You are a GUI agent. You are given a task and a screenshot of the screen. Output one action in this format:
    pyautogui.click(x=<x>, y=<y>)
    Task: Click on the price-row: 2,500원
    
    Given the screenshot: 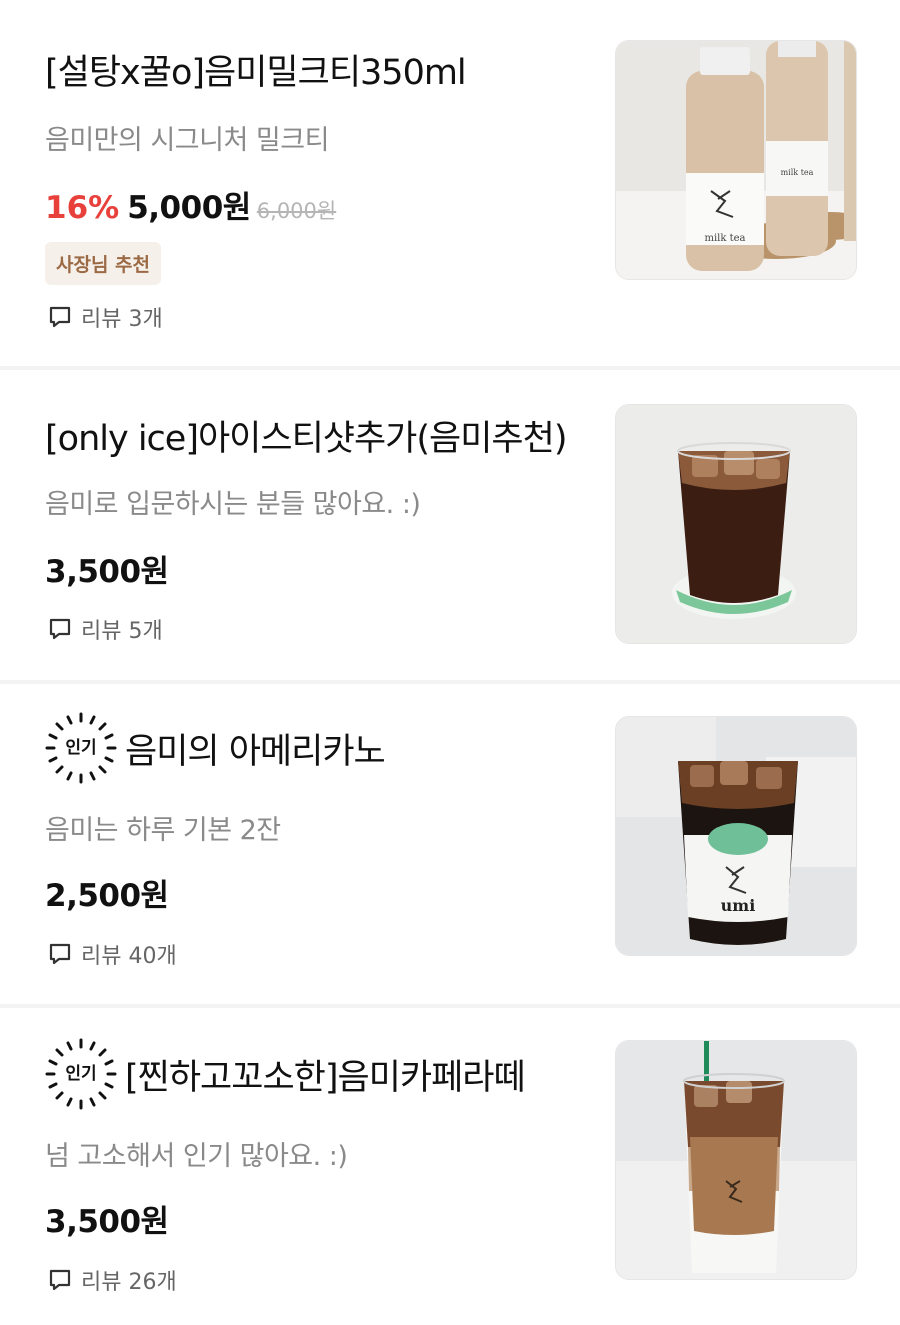 What is the action you would take?
    pyautogui.click(x=107, y=892)
    